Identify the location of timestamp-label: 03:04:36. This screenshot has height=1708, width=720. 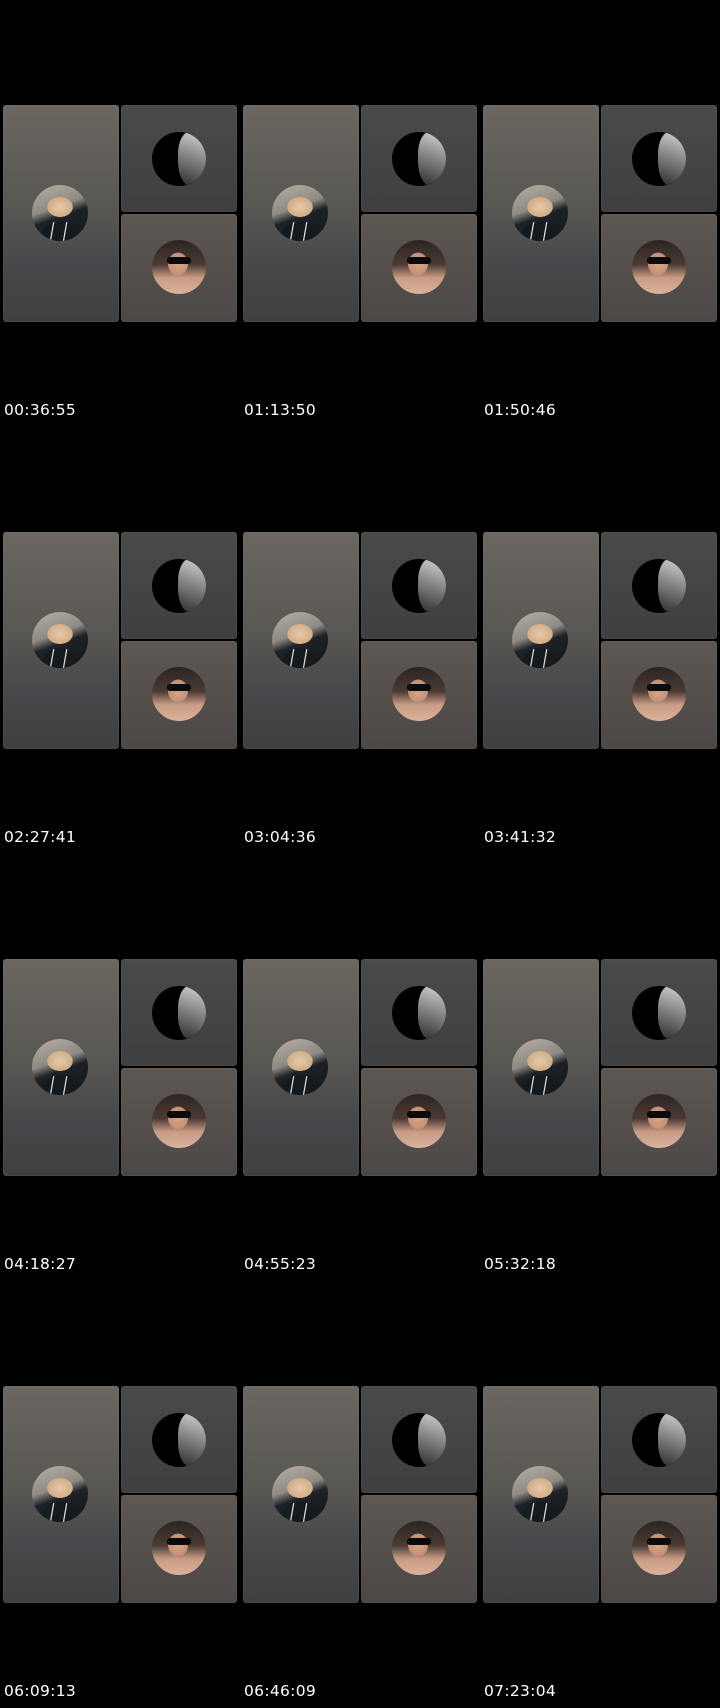
(280, 837).